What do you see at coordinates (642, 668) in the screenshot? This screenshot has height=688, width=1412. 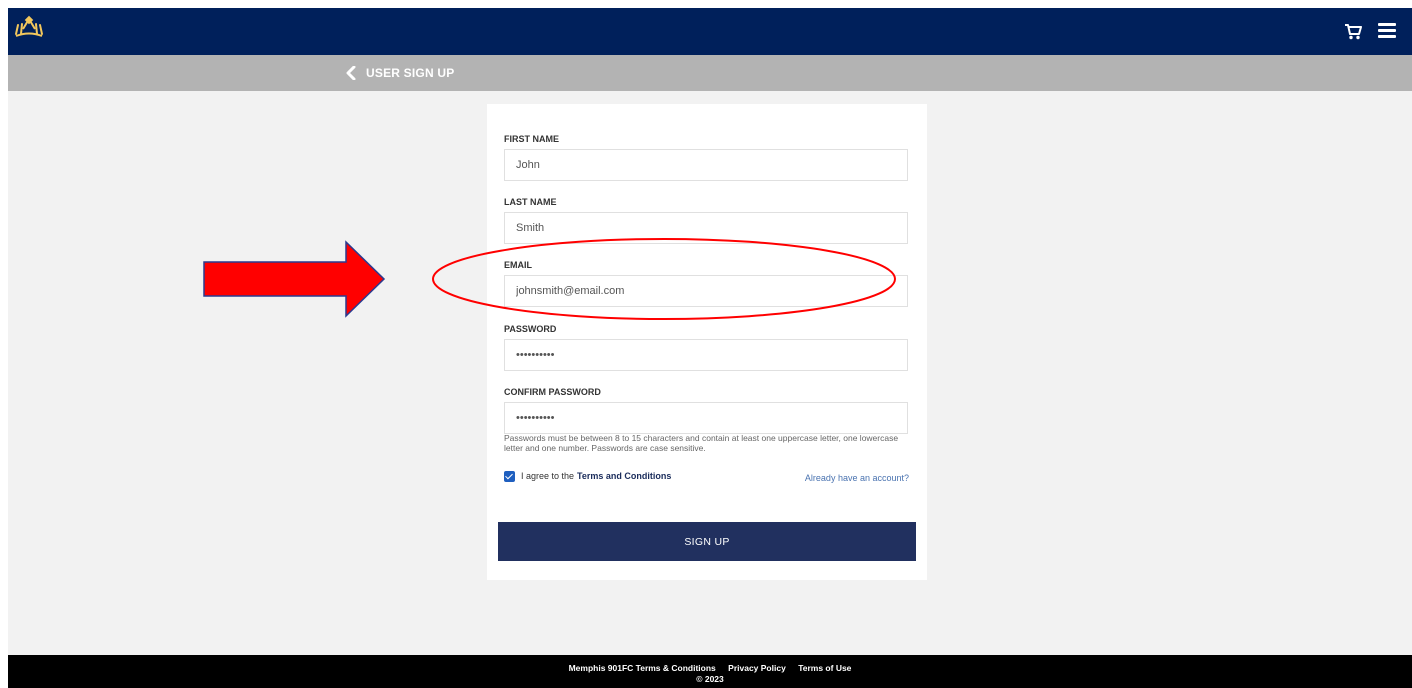 I see `footer-terms-link: Memphis 901FC Terms & Conditions` at bounding box center [642, 668].